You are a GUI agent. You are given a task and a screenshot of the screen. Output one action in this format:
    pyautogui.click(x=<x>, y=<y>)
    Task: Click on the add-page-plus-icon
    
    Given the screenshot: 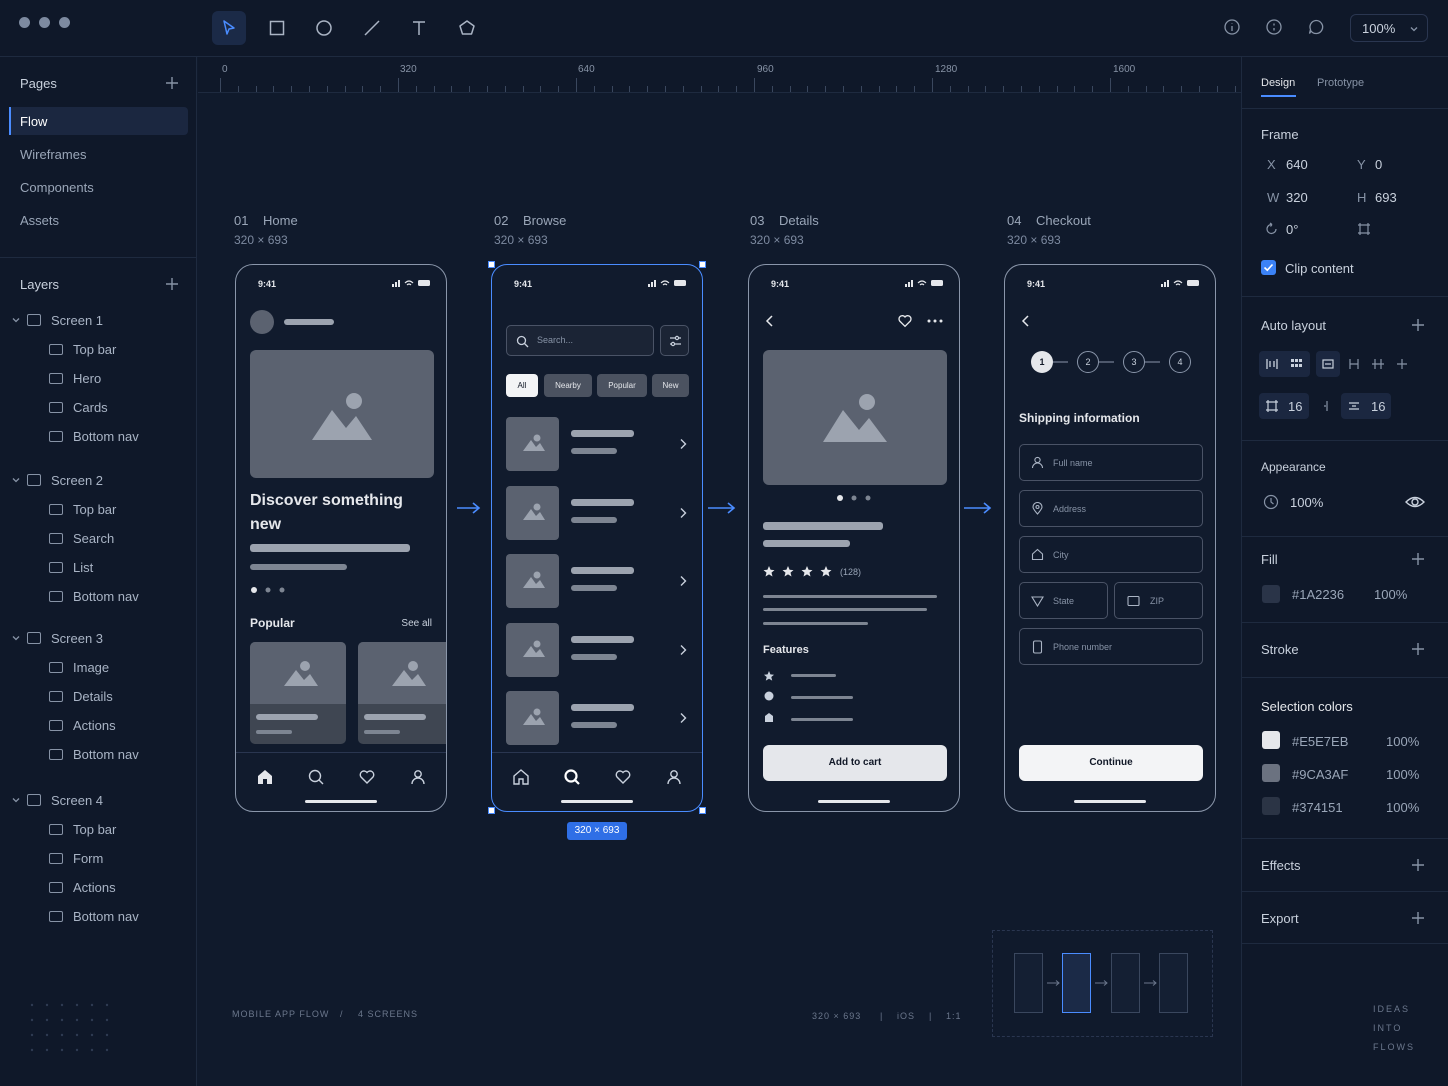 What is the action you would take?
    pyautogui.click(x=172, y=83)
    